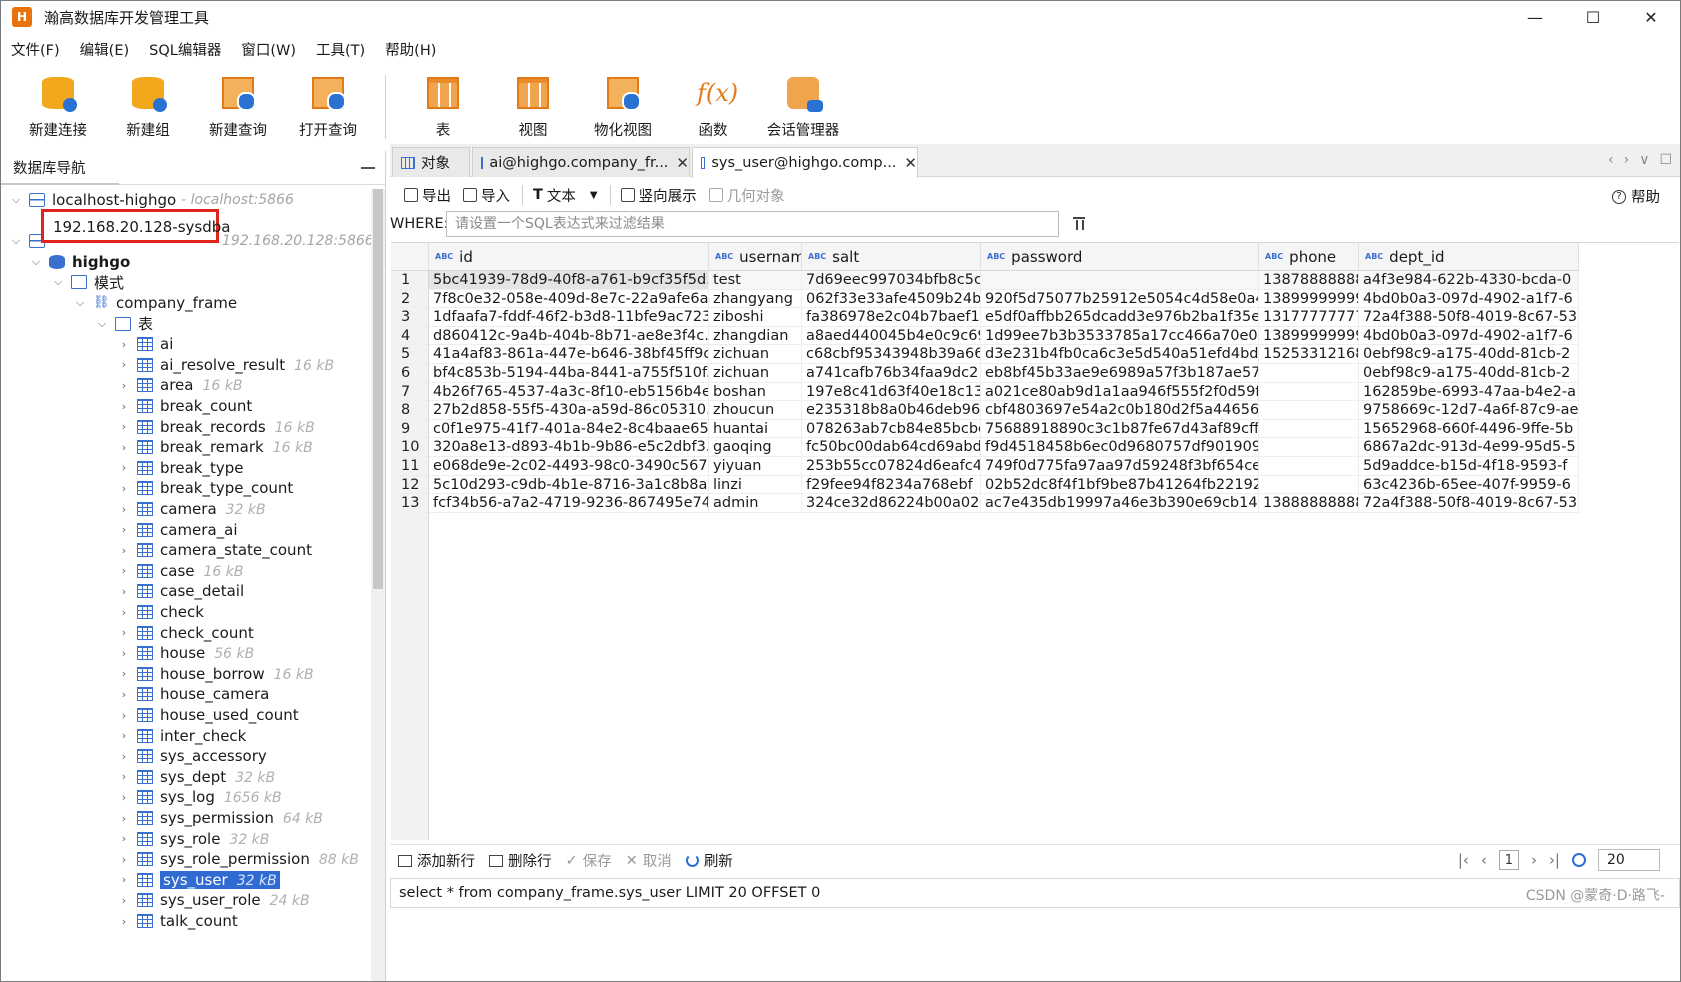 The image size is (1681, 982). What do you see at coordinates (268, 49) in the screenshot?
I see `menu-window: 窗口(W)` at bounding box center [268, 49].